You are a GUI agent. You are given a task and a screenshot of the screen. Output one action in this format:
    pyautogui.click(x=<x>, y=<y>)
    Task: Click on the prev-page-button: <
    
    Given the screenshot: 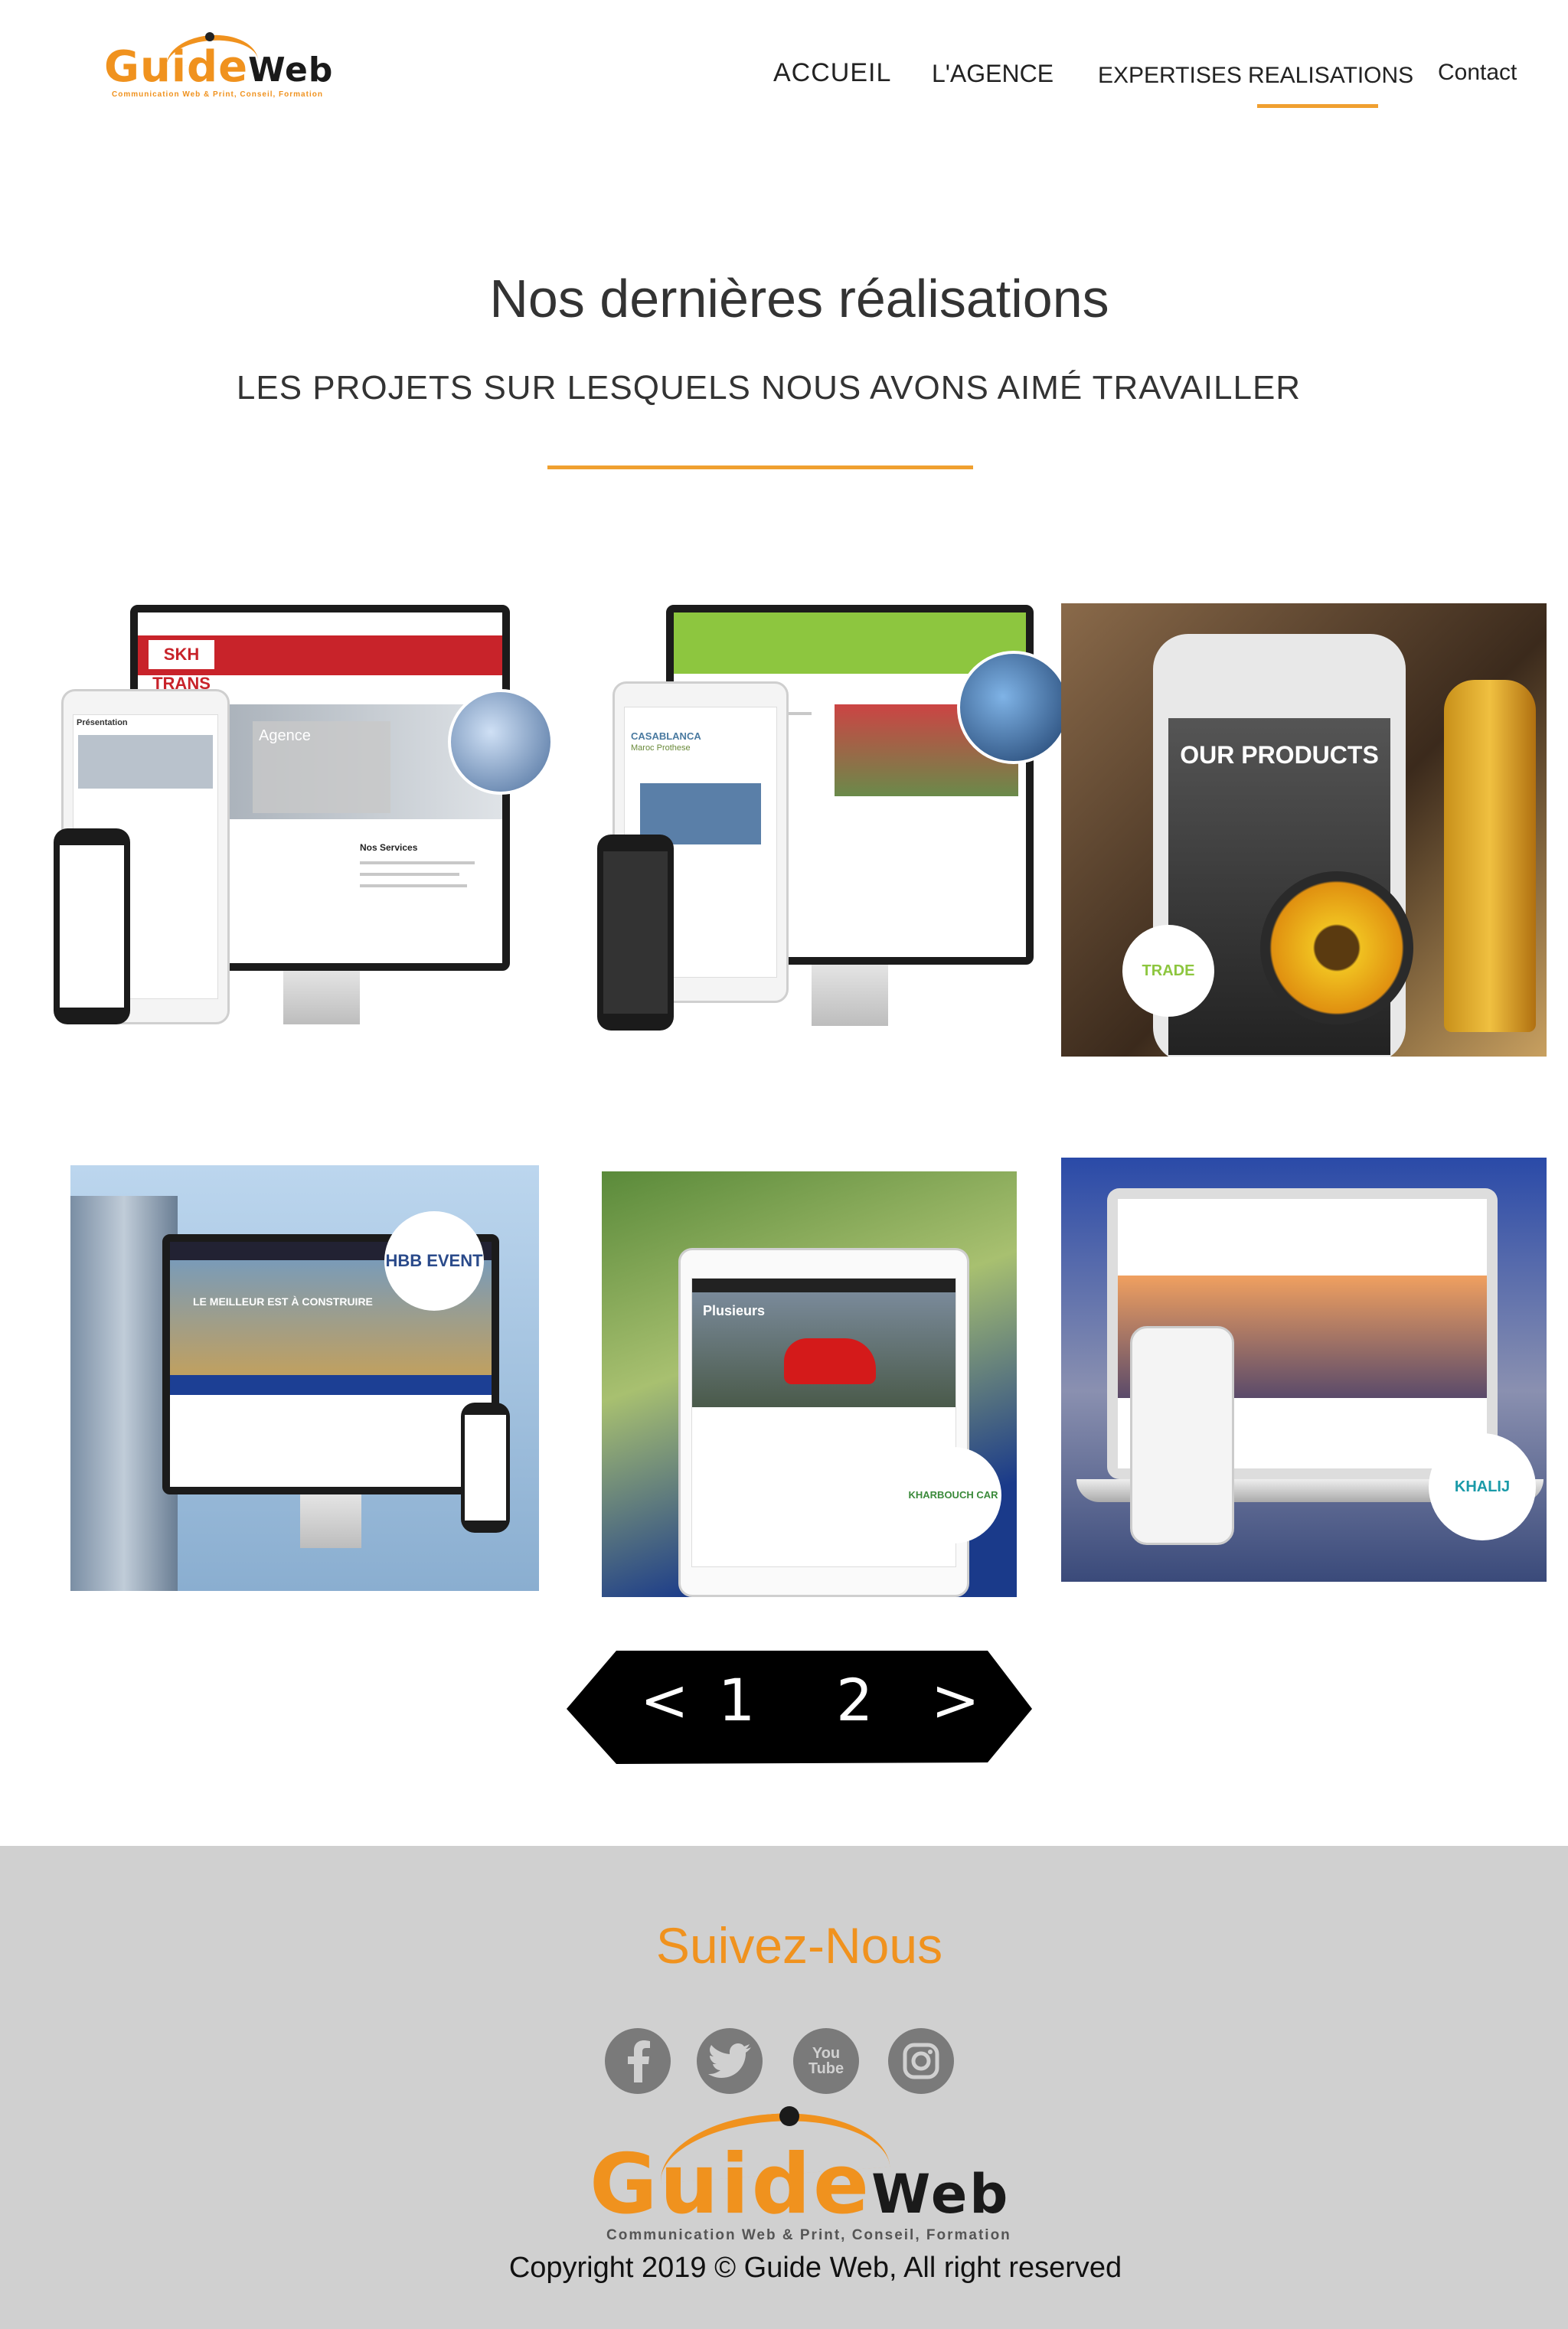 What is the action you would take?
    pyautogui.click(x=664, y=1700)
    